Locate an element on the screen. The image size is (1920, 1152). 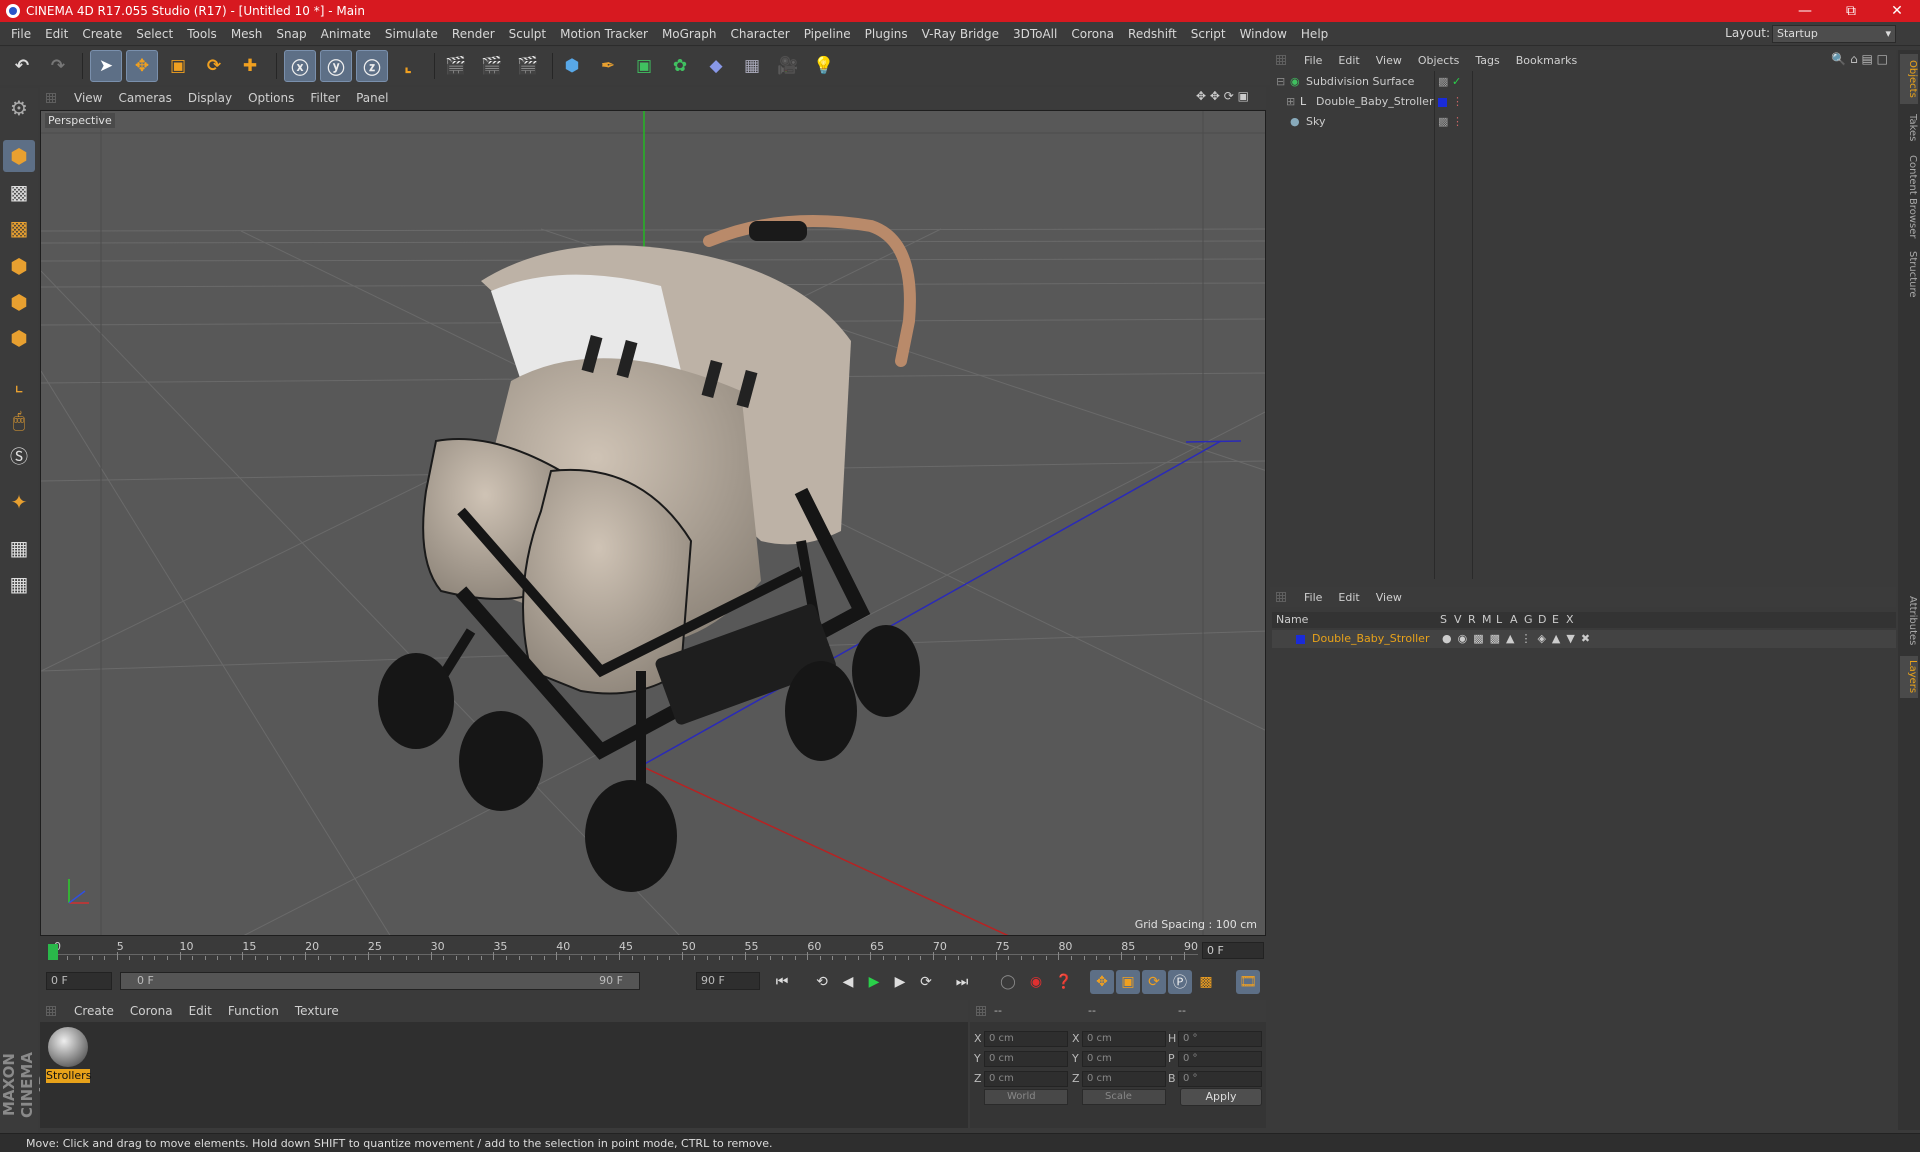
tweak-mode-icon: 🖱 is located at coordinates (19, 420).